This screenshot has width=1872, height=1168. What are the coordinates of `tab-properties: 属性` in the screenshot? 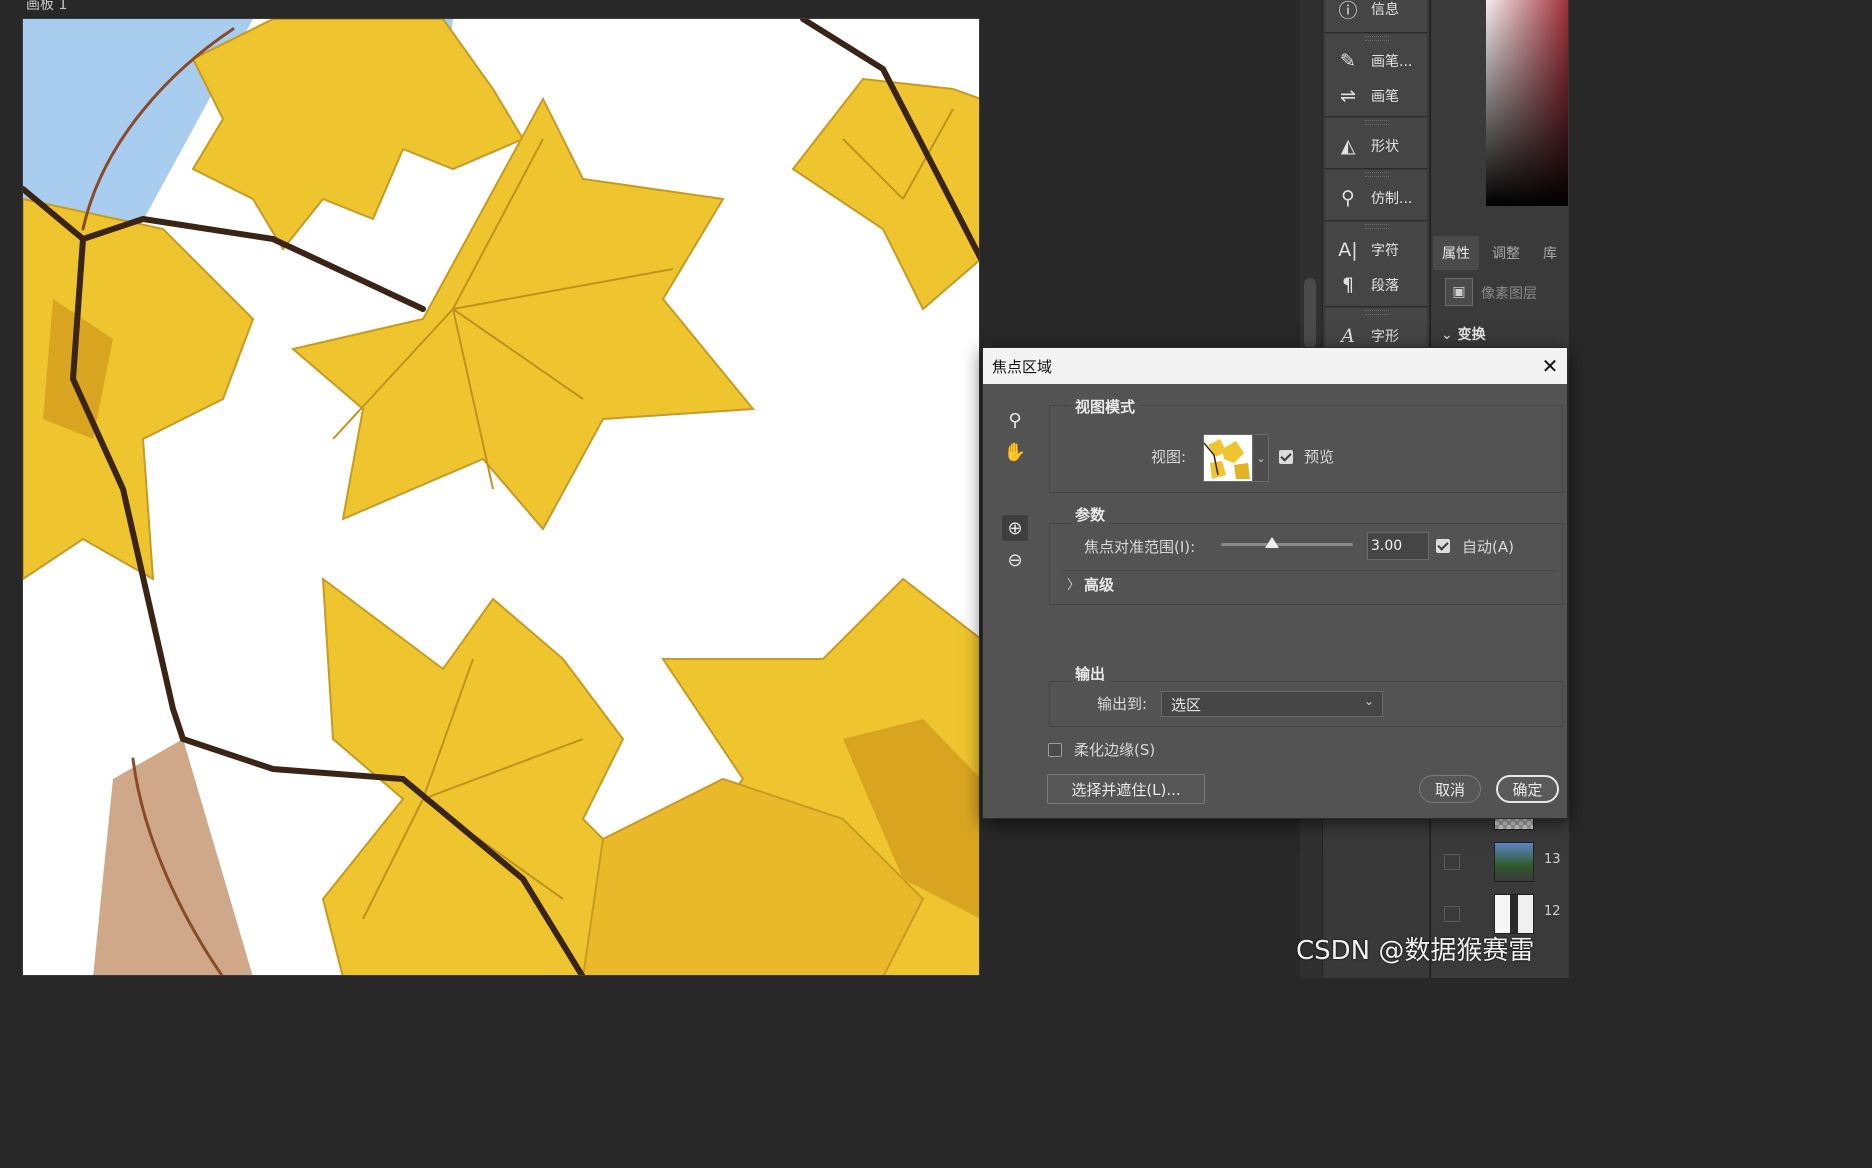 It's located at (1456, 253).